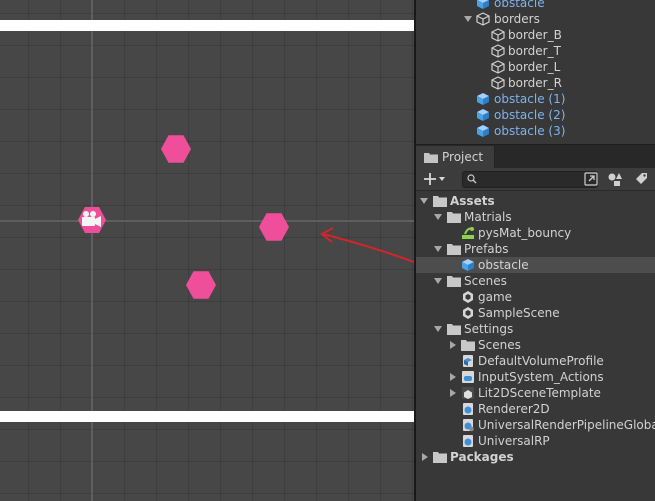 The height and width of the screenshot is (501, 655). What do you see at coordinates (535, 201) in the screenshot?
I see `project-item-assets: Assets` at bounding box center [535, 201].